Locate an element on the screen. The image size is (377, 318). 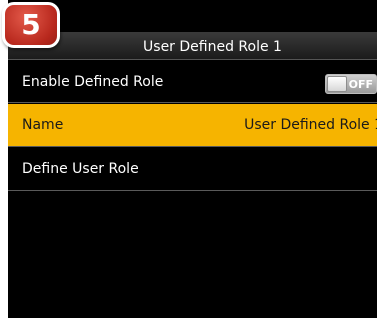
name-row: Name User Defined Role 1 is located at coordinates (192, 125).